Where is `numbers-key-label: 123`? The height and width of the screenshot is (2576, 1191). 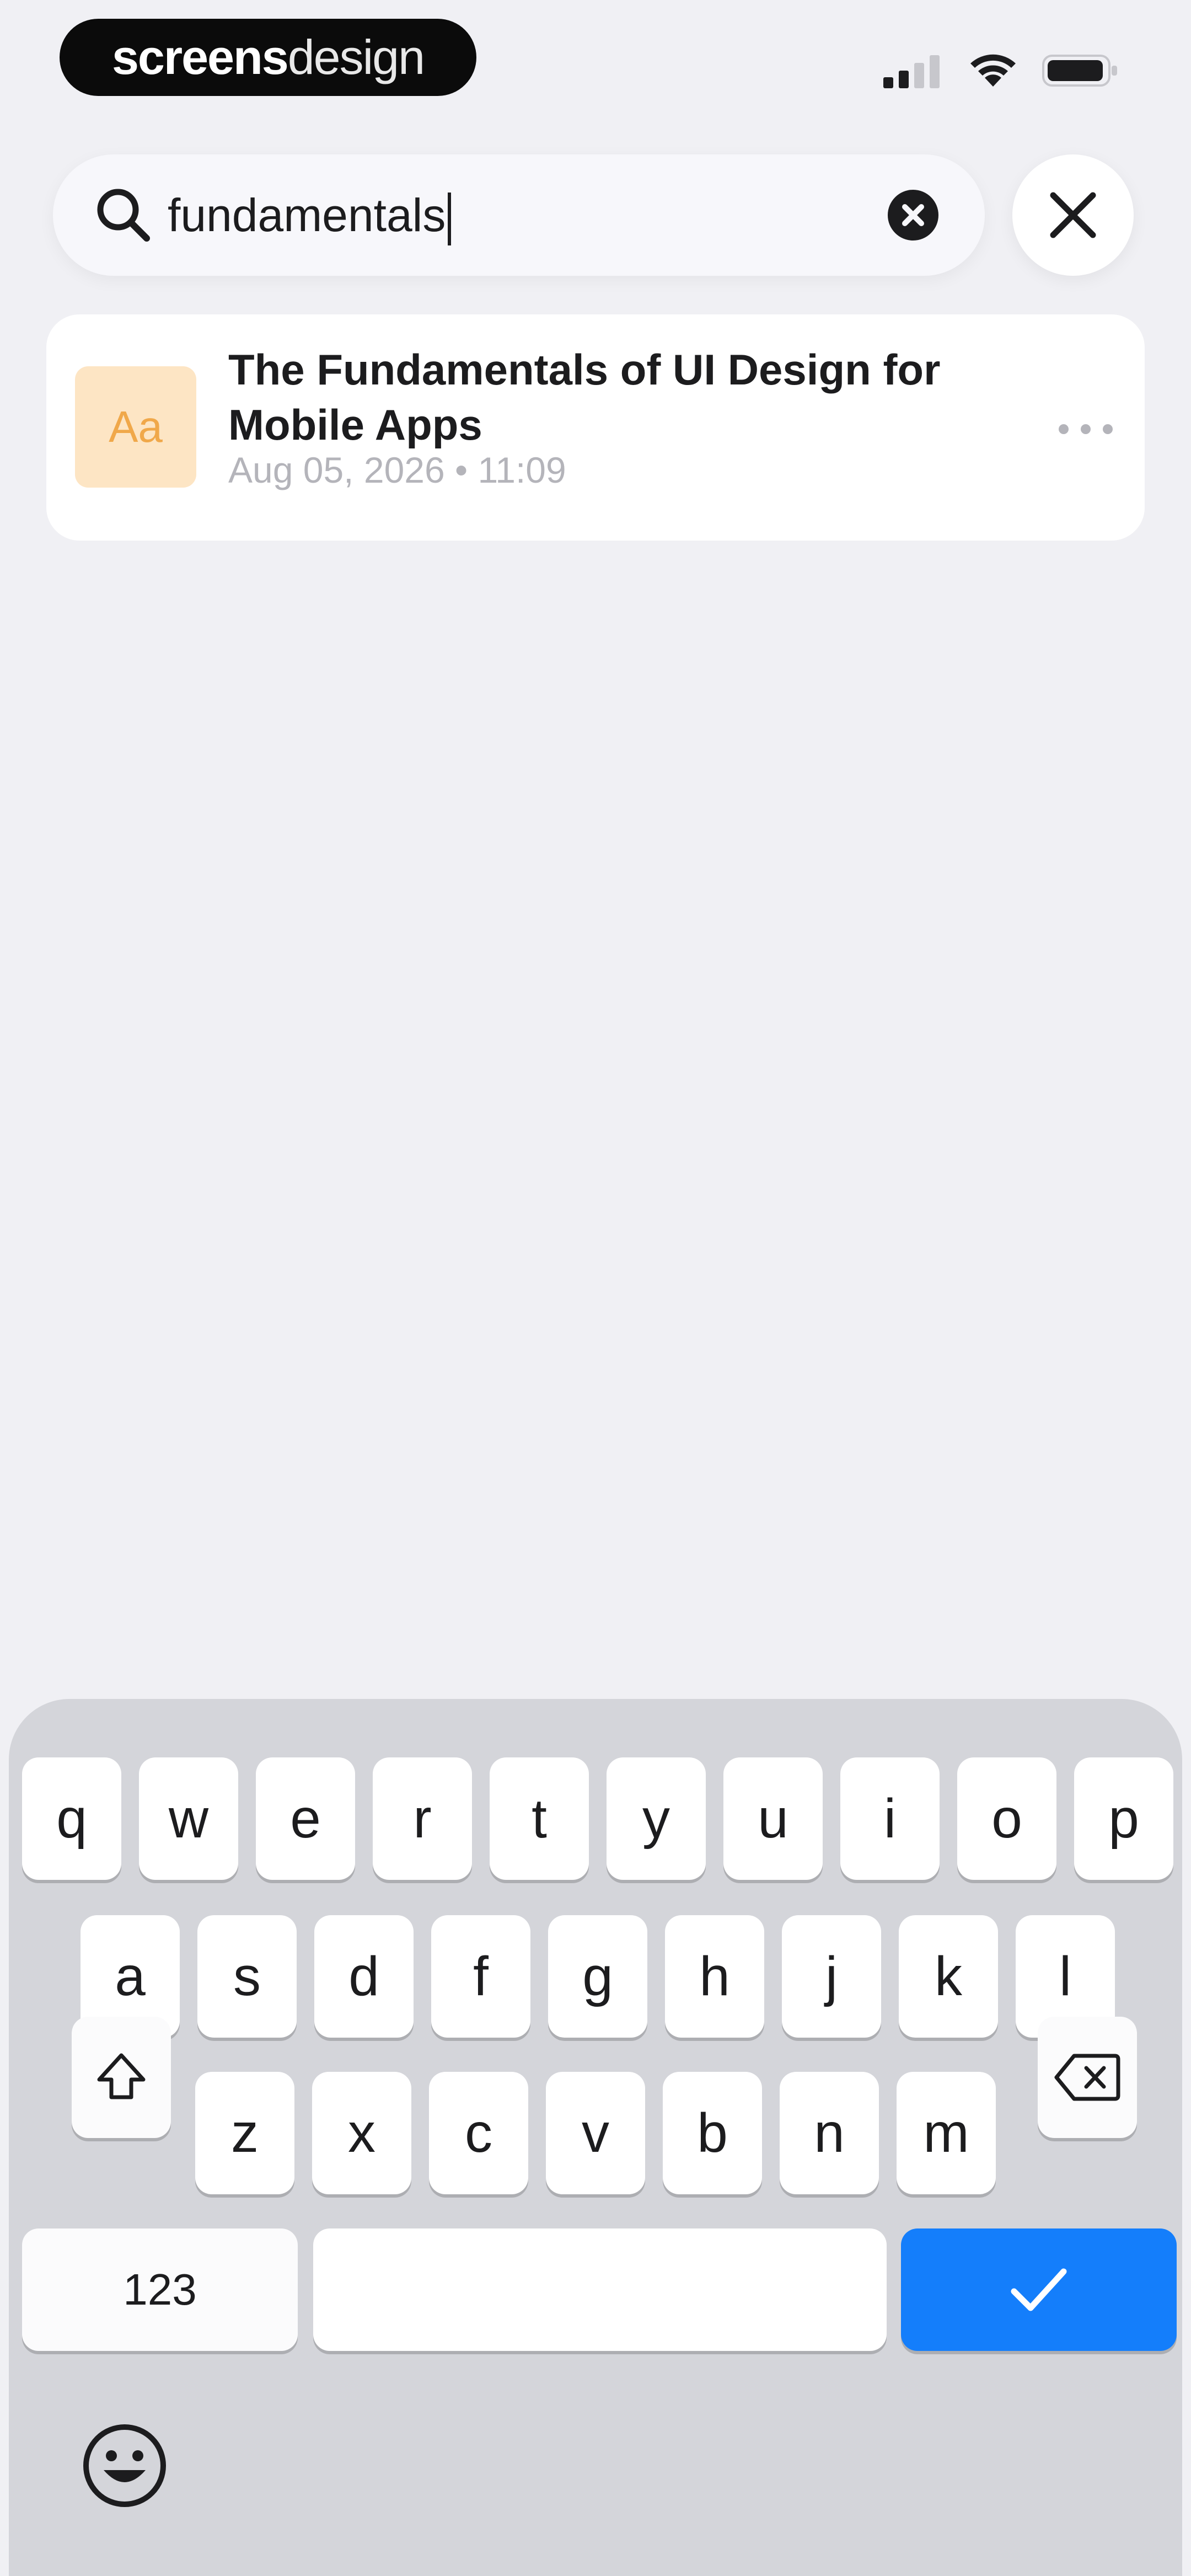
numbers-key-label: 123 is located at coordinates (160, 2289).